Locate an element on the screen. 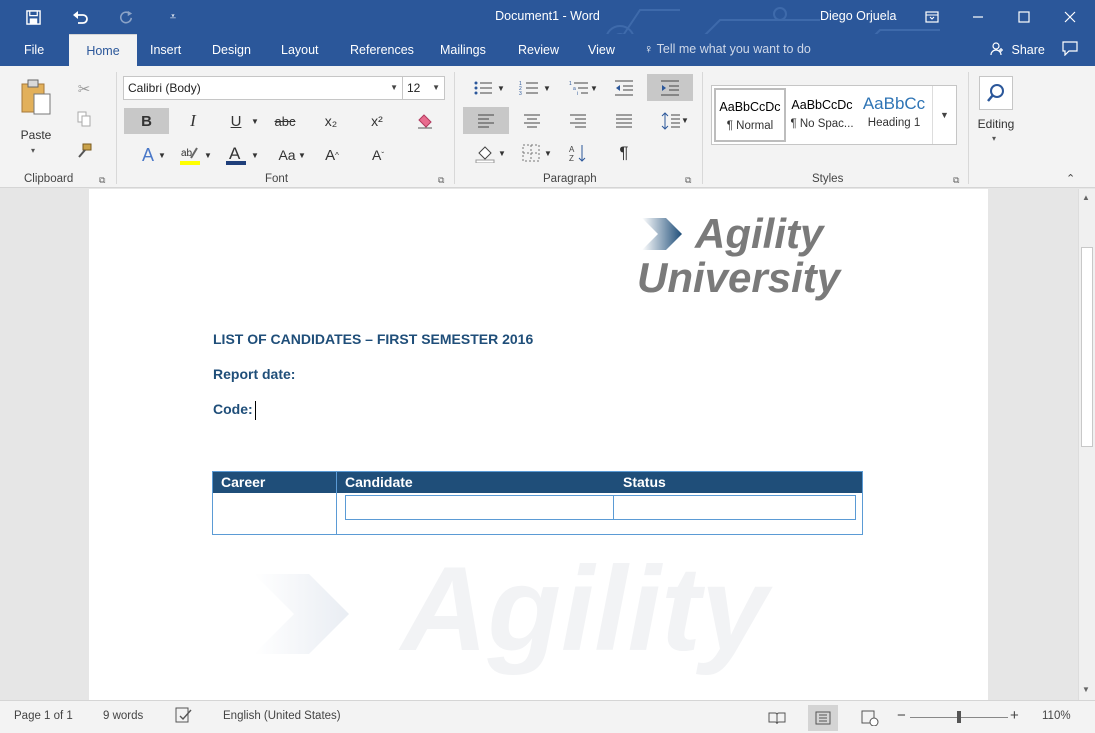 The image size is (1095, 733). format-painter-icon is located at coordinates (84, 151).